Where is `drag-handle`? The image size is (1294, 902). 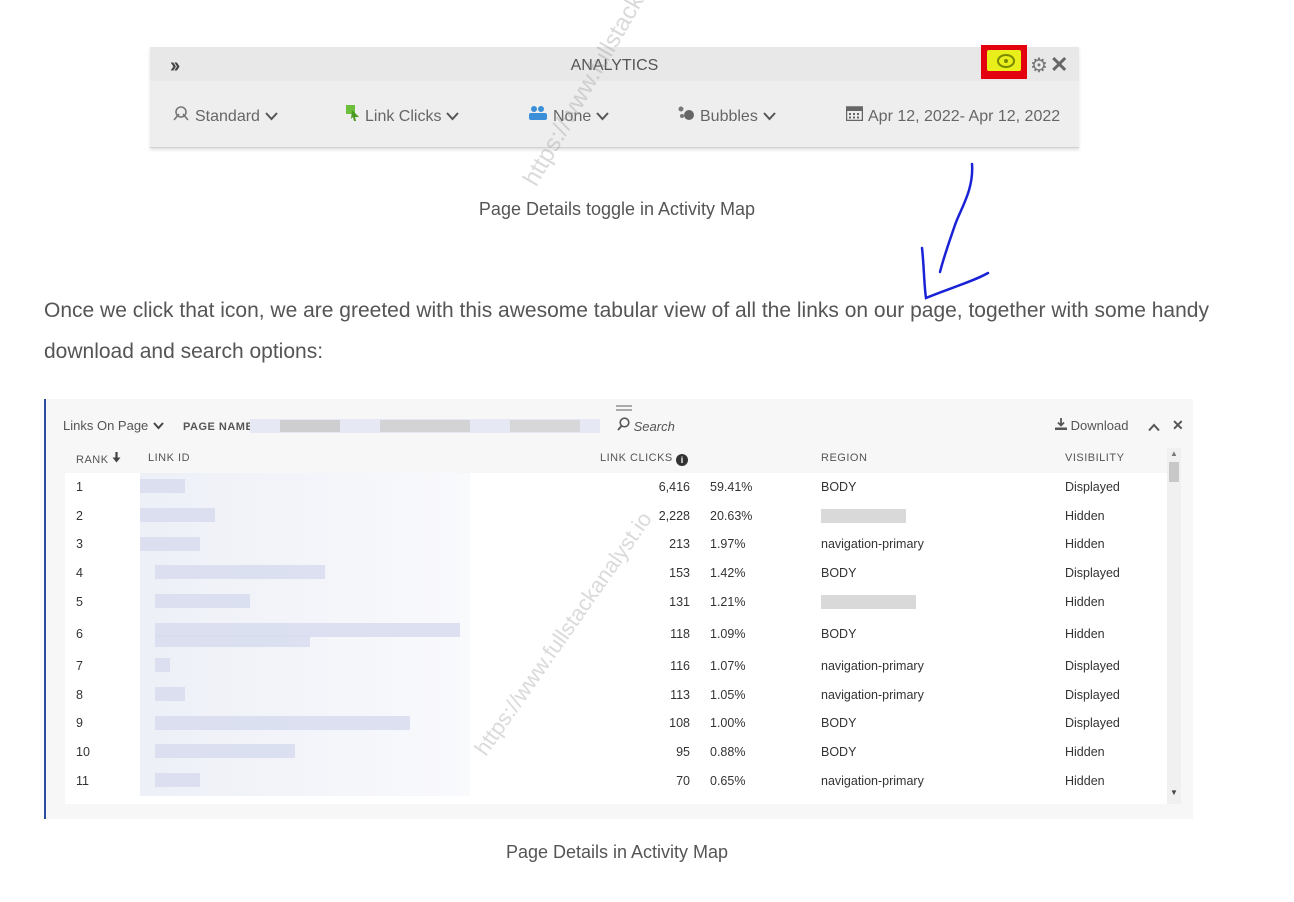 drag-handle is located at coordinates (624, 406).